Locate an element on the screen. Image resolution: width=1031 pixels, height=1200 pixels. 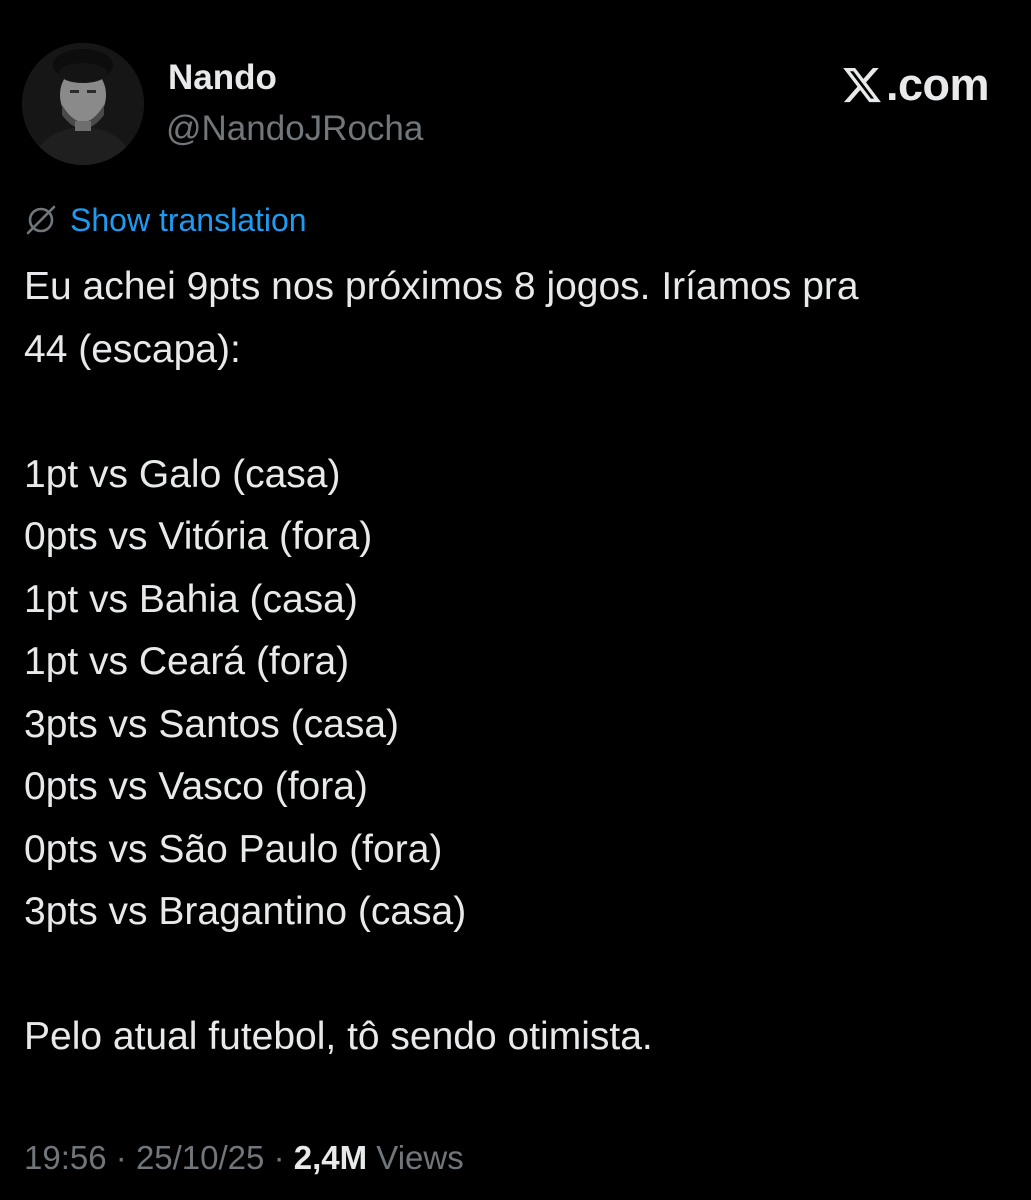
avatar is located at coordinates (83, 104).